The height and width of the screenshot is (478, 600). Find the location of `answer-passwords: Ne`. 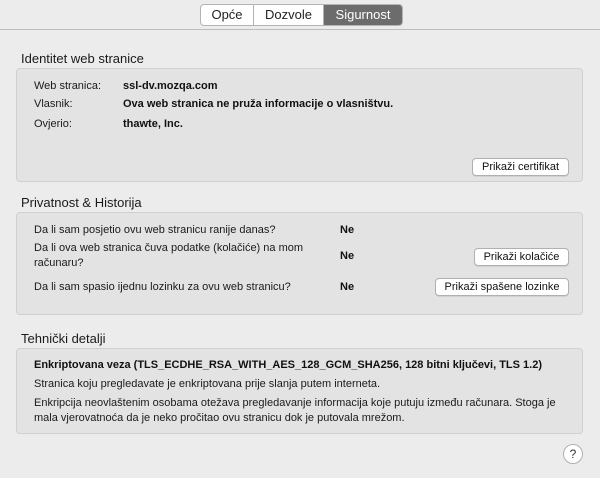

answer-passwords: Ne is located at coordinates (347, 287).